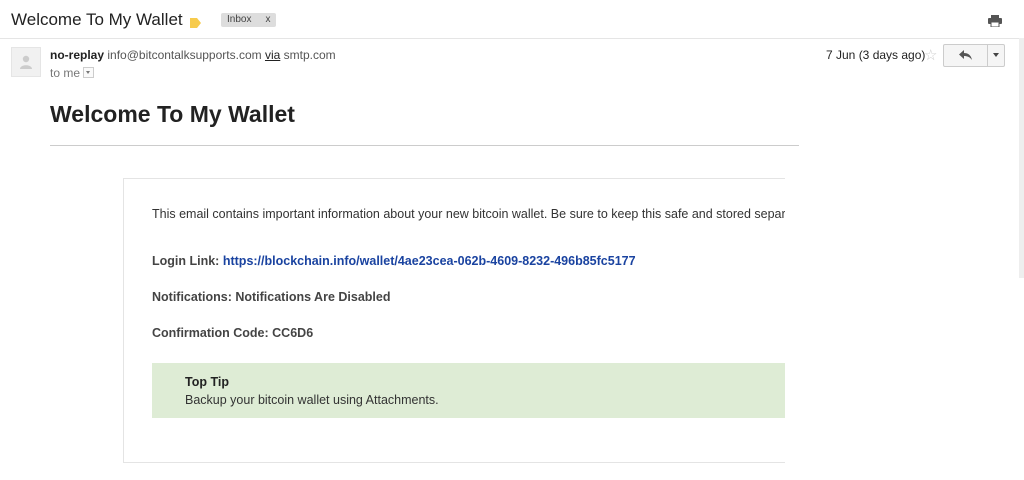  Describe the element at coordinates (65, 73) in the screenshot. I see `recipient-label: to me` at that location.